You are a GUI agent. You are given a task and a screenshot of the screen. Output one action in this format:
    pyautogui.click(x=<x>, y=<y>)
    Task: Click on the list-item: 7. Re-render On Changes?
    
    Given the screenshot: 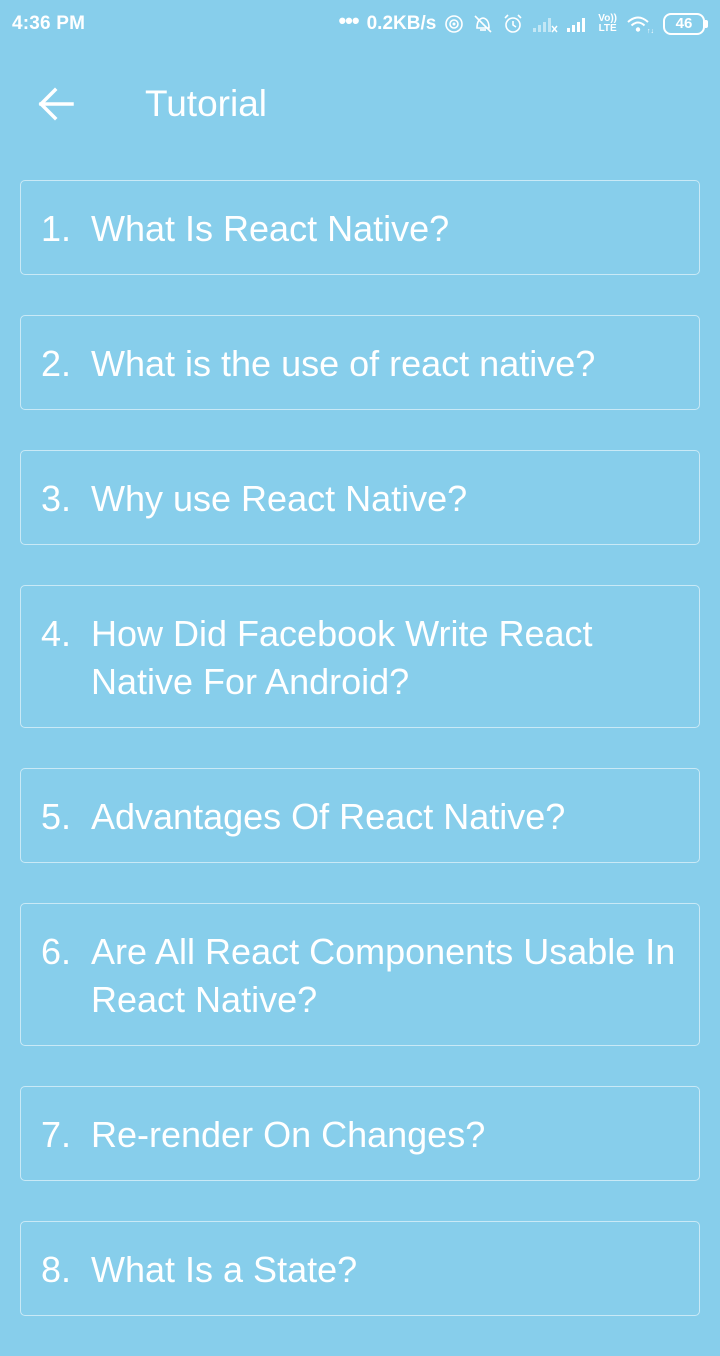 What is the action you would take?
    pyautogui.click(x=360, y=1133)
    